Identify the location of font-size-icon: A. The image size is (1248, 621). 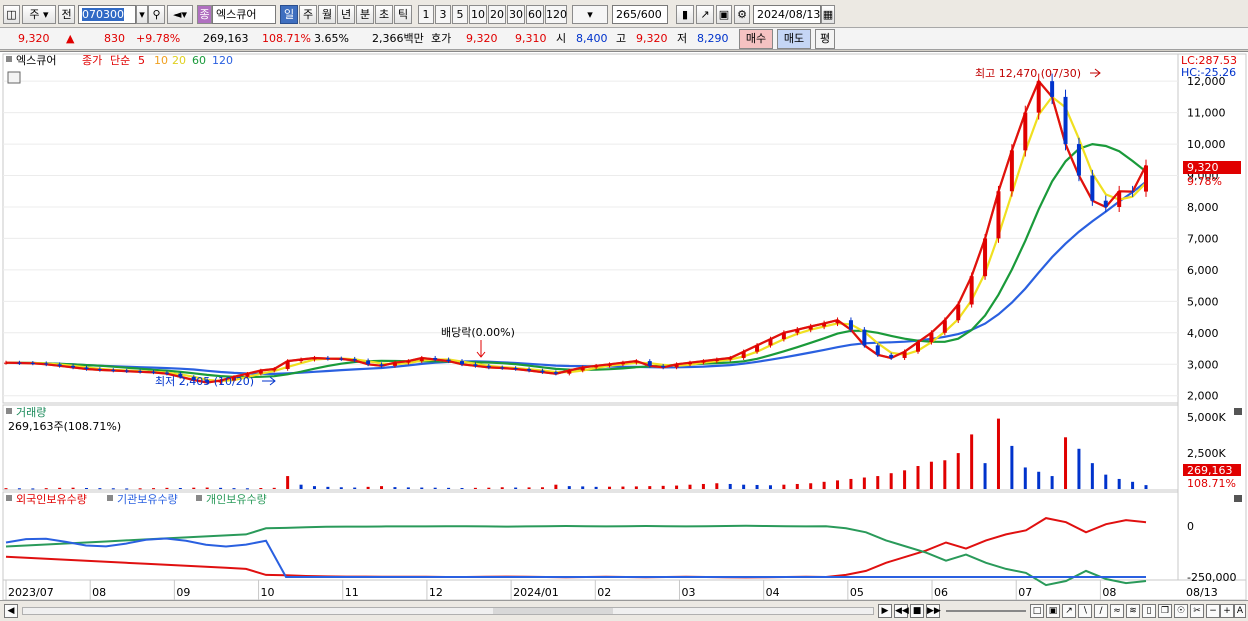
(1240, 611).